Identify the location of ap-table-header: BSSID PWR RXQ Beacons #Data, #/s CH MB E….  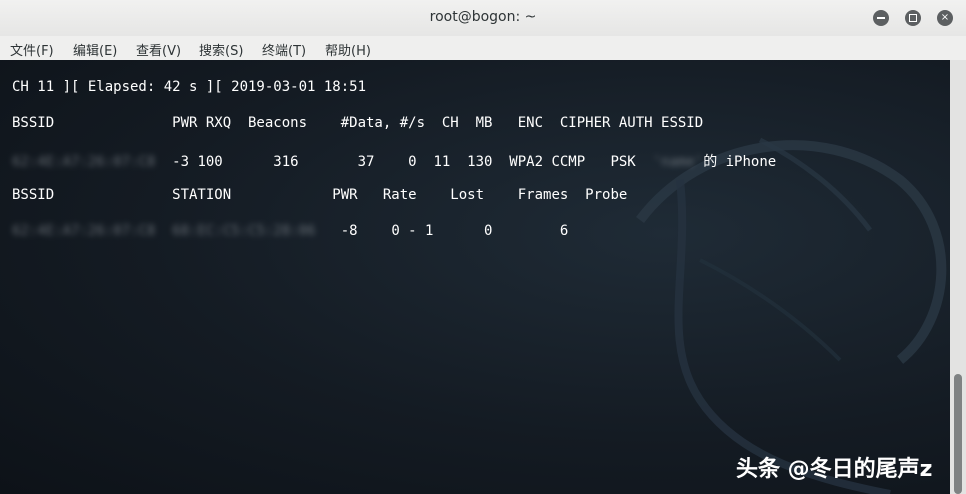
(358, 123).